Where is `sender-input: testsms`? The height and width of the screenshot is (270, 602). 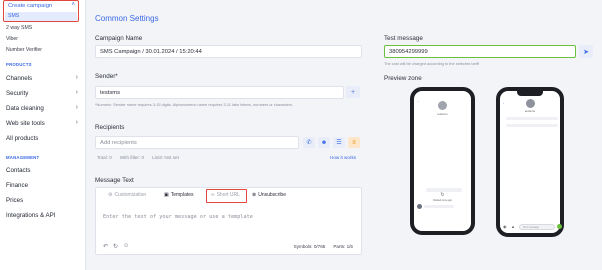 sender-input: testsms is located at coordinates (219, 92).